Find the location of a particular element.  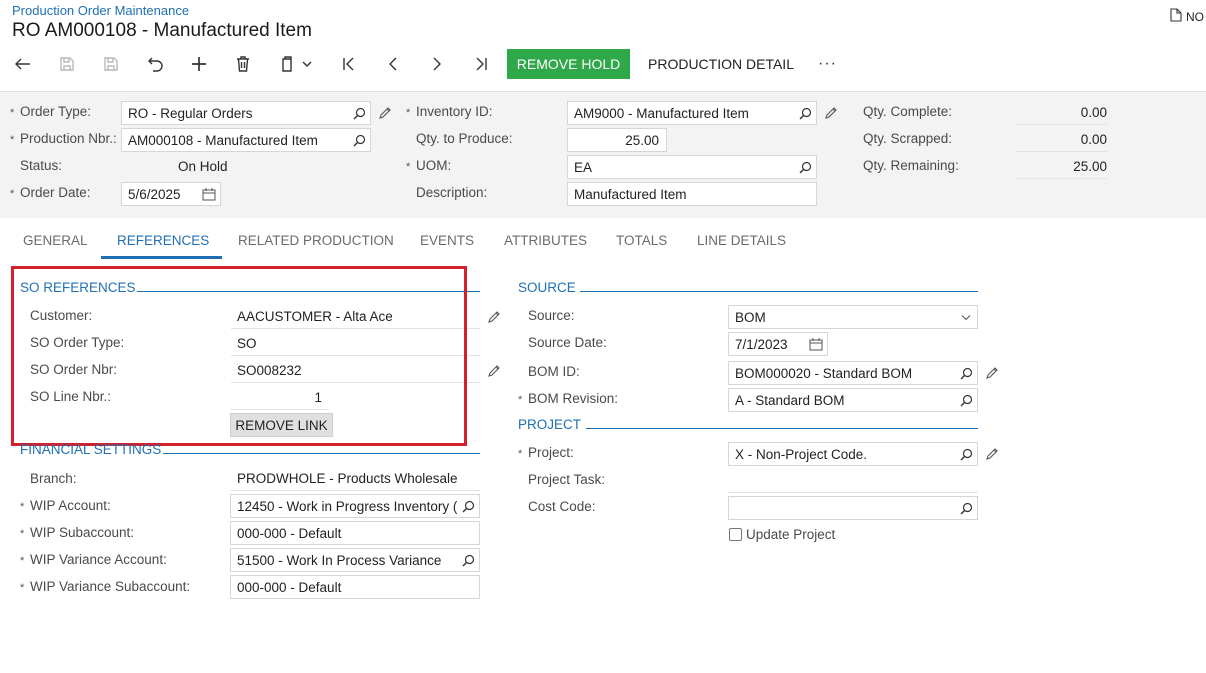

notes-button: NO is located at coordinates (1187, 16).